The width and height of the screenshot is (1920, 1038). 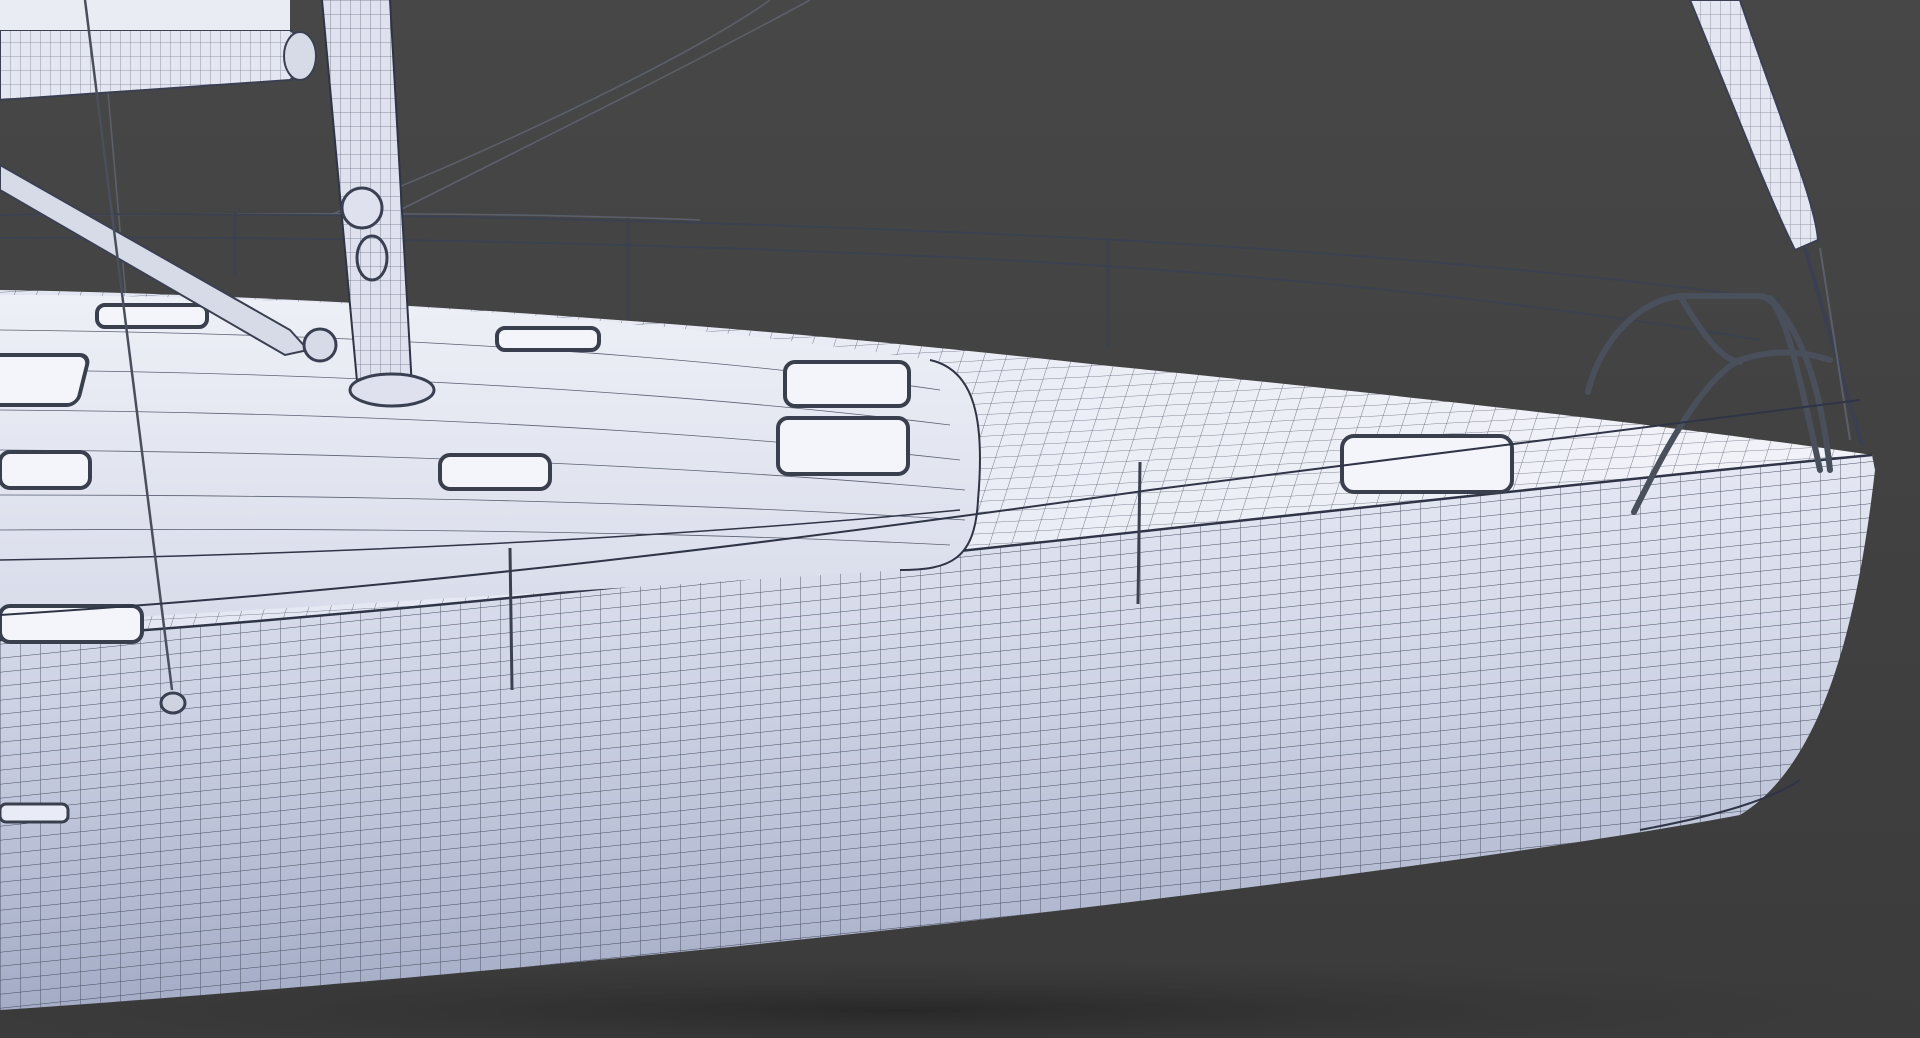 What do you see at coordinates (145, 15) in the screenshot?
I see `sail-cover` at bounding box center [145, 15].